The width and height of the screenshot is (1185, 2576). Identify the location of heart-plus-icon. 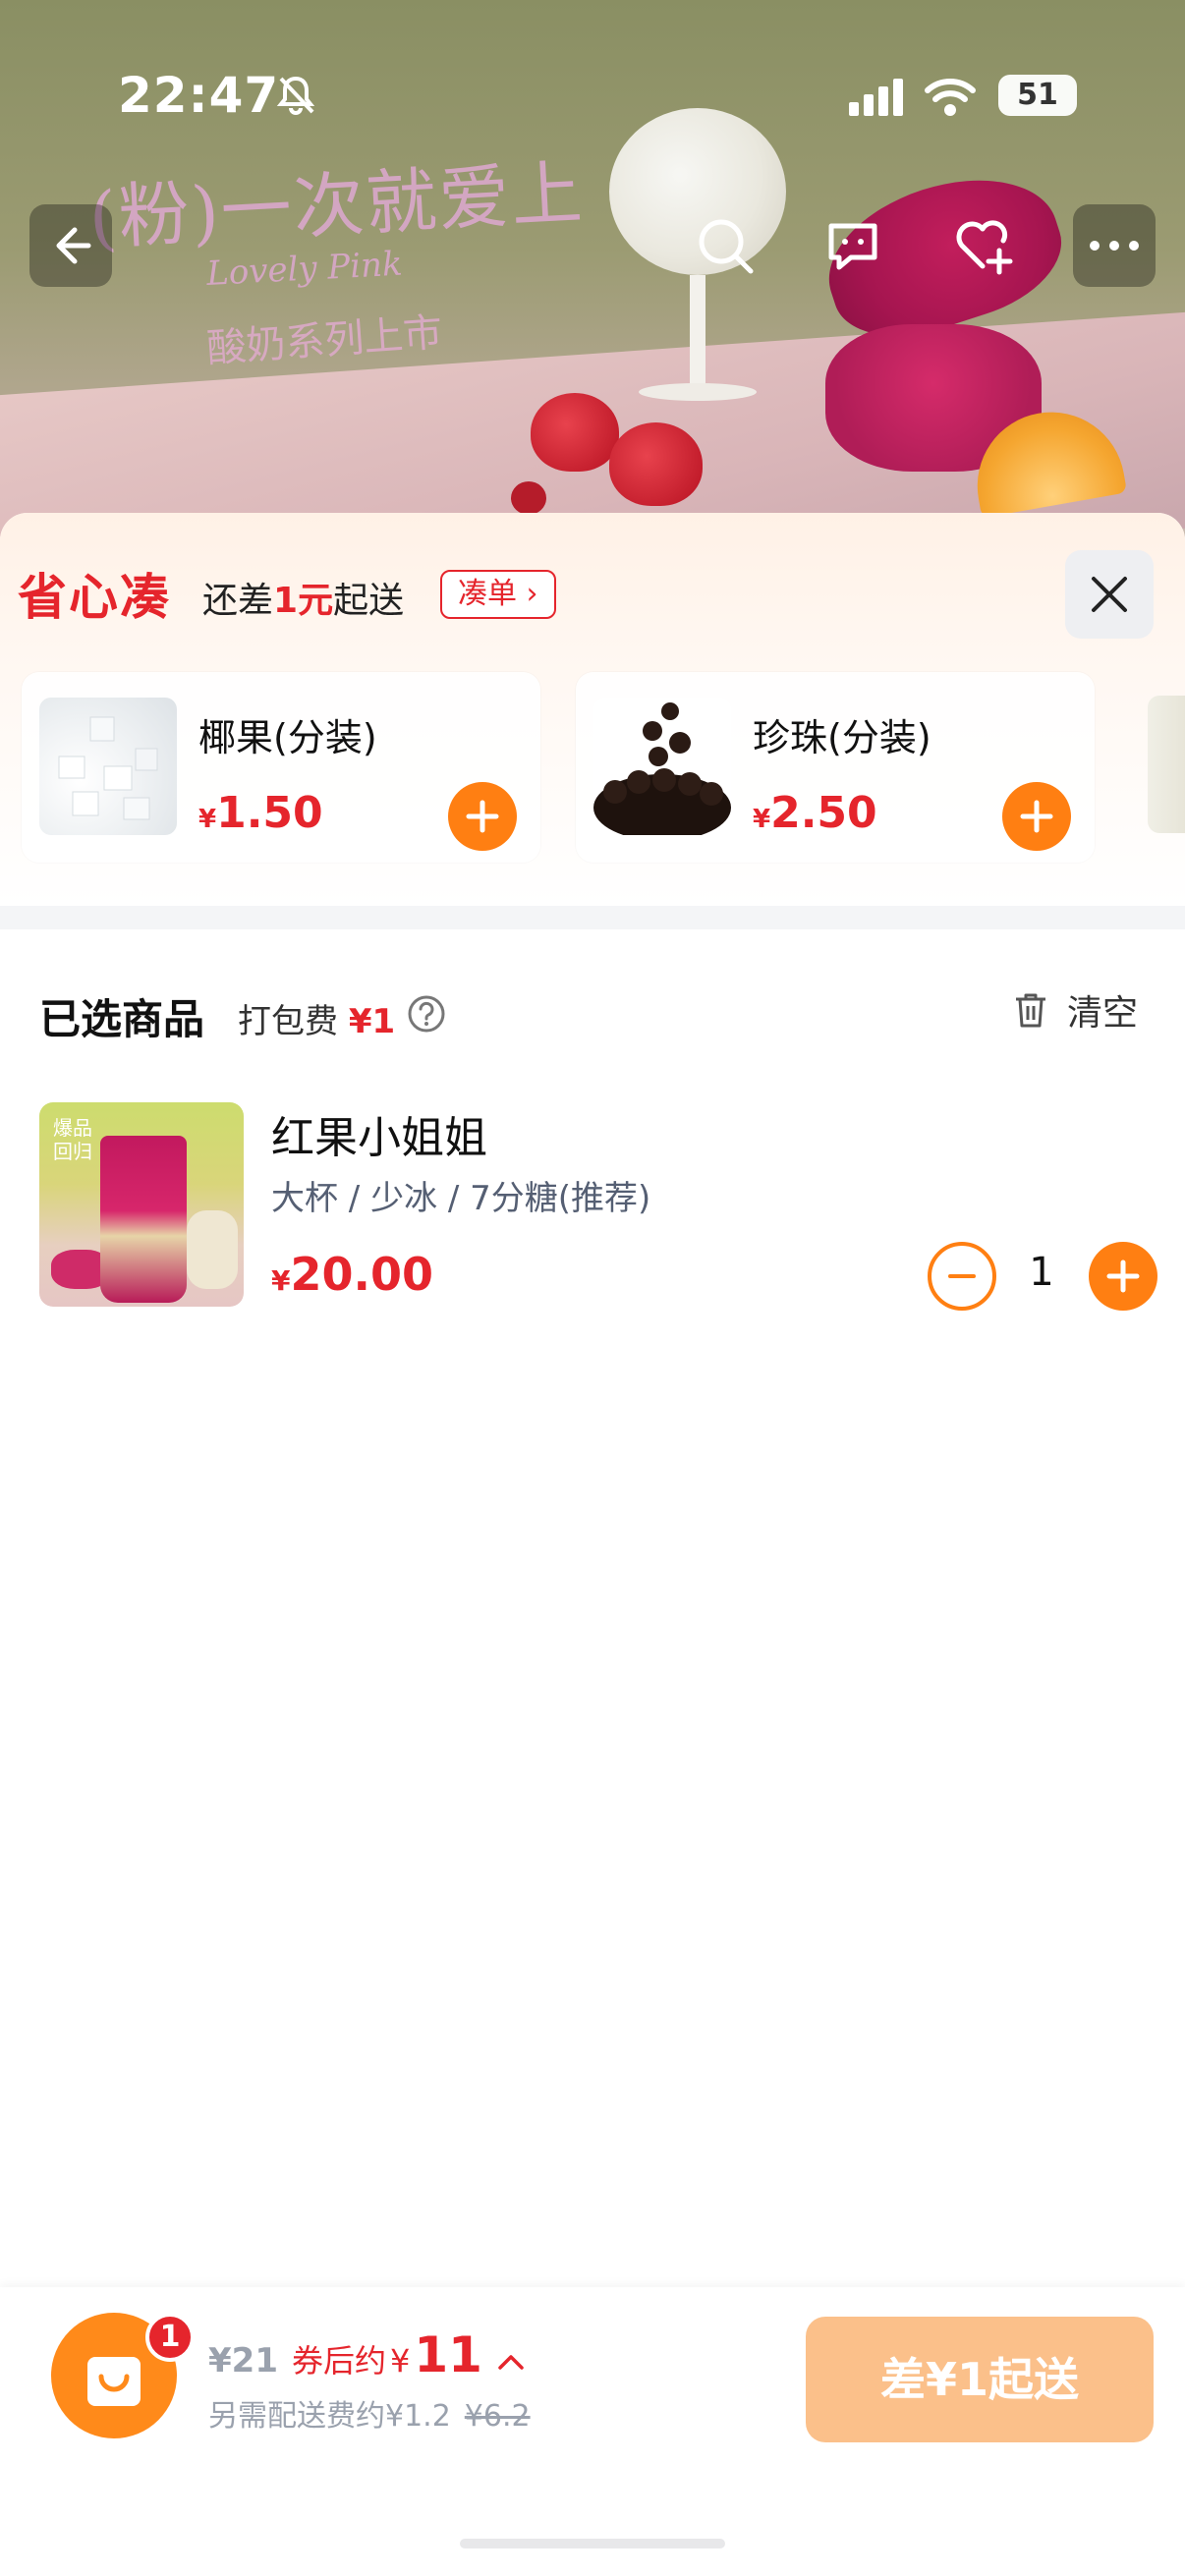
(985, 247).